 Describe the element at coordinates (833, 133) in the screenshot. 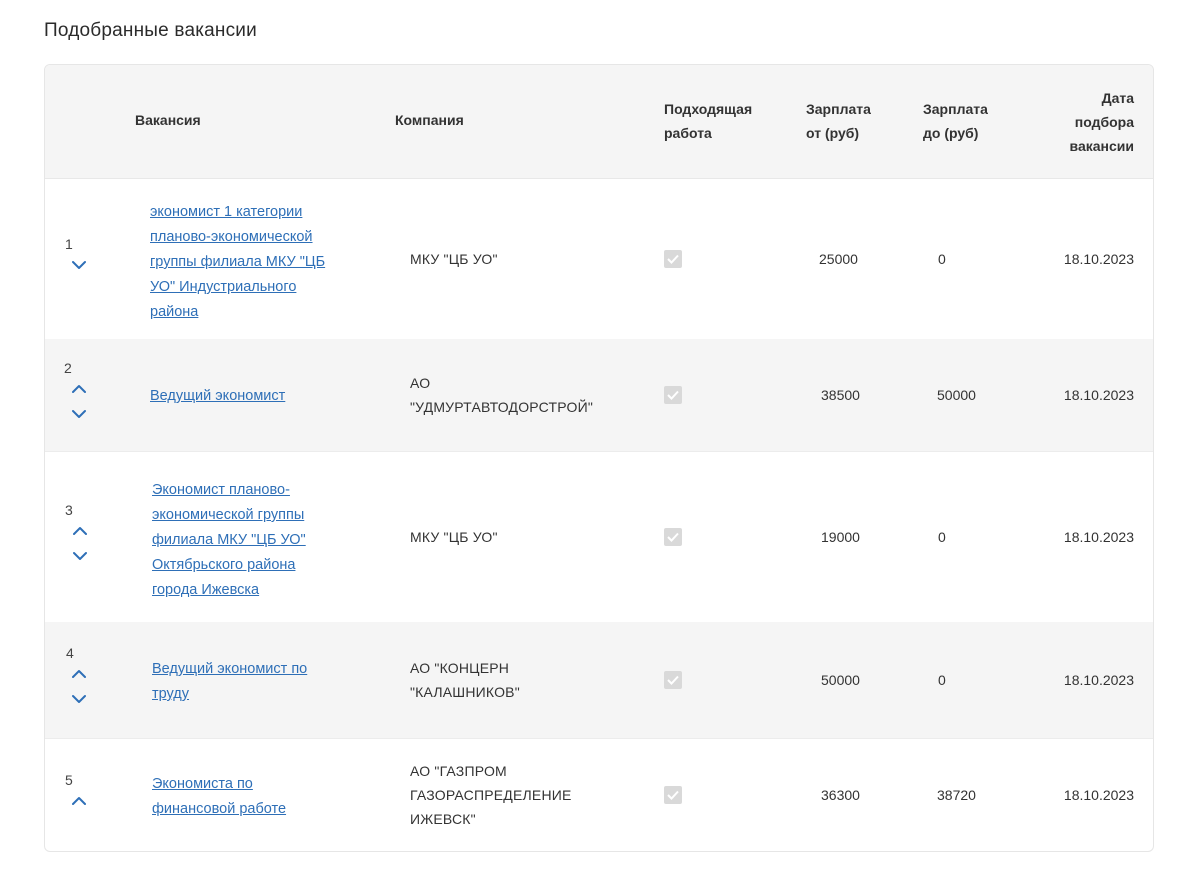

I see `header-salary-from-line2: от (руб)` at that location.